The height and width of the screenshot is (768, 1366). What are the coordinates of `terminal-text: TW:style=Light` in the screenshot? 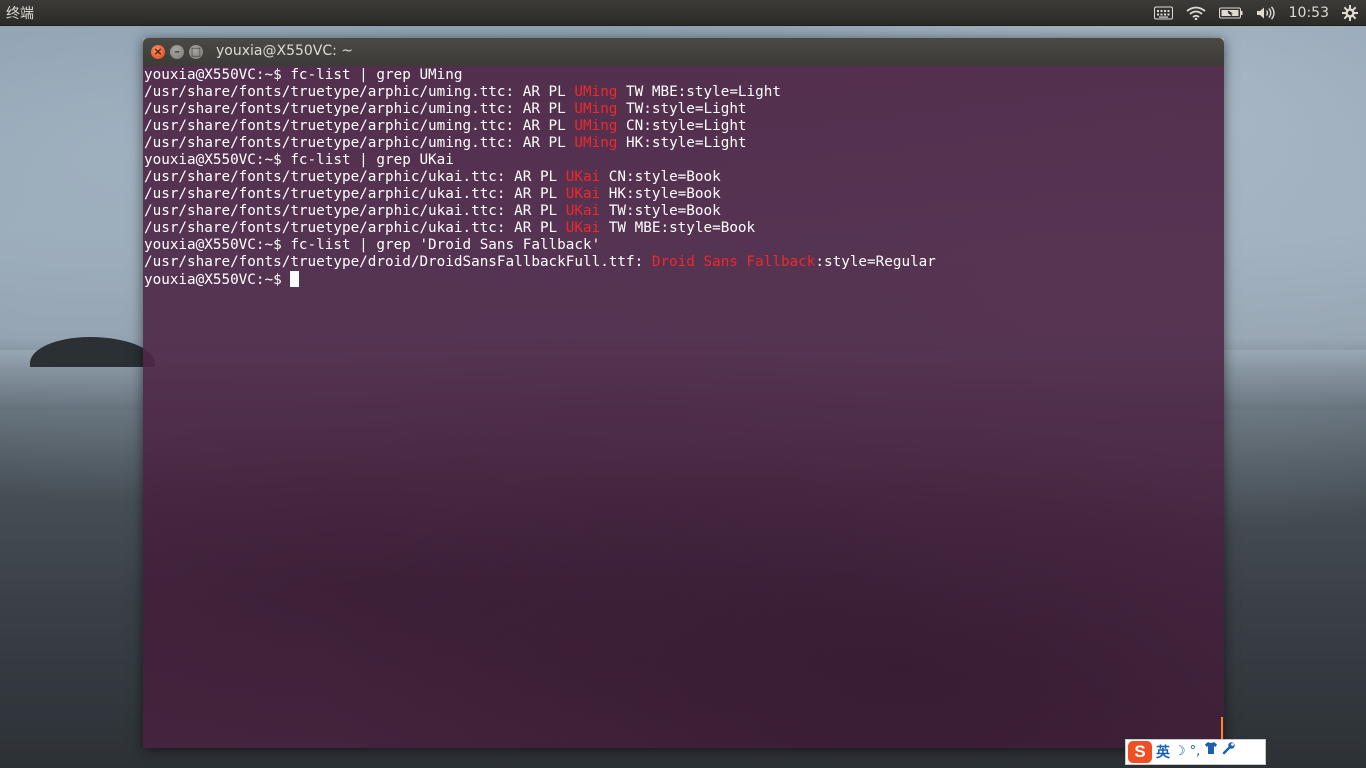 It's located at (682, 109).